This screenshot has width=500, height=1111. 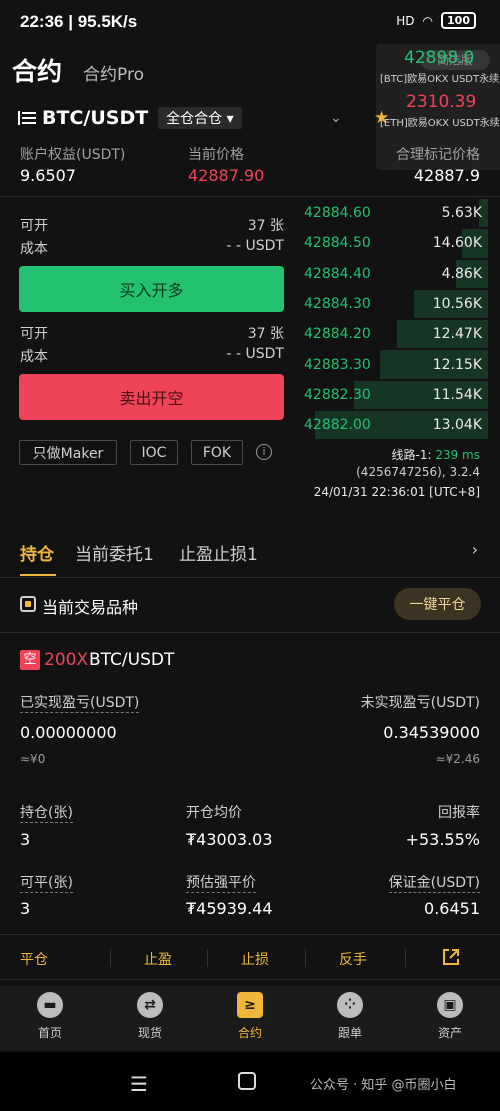 What do you see at coordinates (151, 397) in the screenshot?
I see `sell-short-button: 卖出开空` at bounding box center [151, 397].